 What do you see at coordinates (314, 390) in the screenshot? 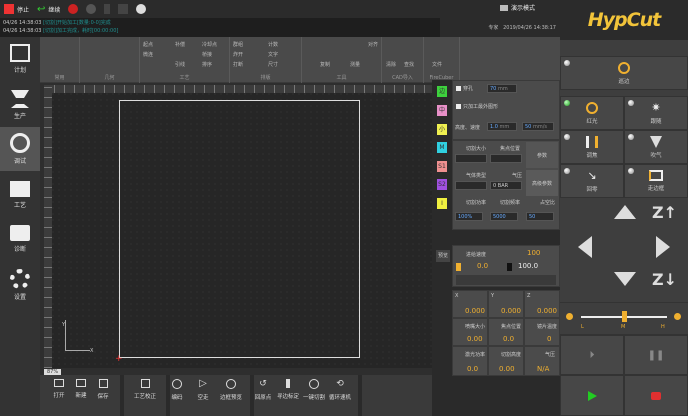
I see `one-key-cut-button: 一键切割` at bounding box center [314, 390].